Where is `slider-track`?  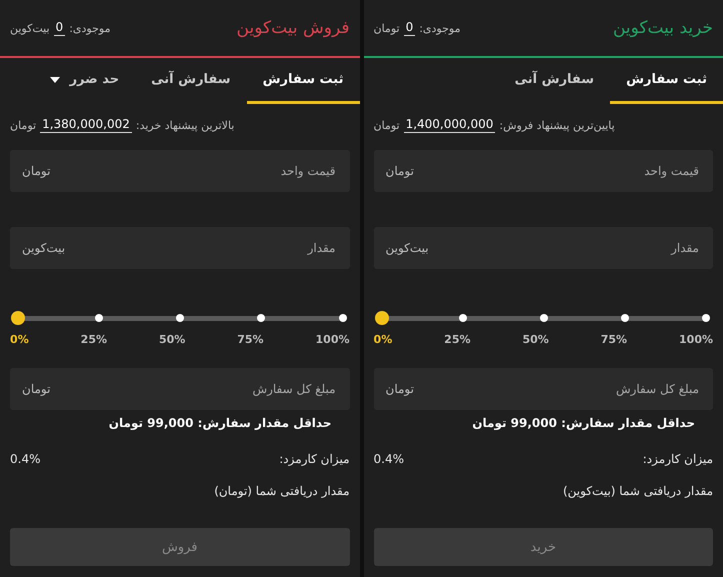
slider-track is located at coordinates (180, 318).